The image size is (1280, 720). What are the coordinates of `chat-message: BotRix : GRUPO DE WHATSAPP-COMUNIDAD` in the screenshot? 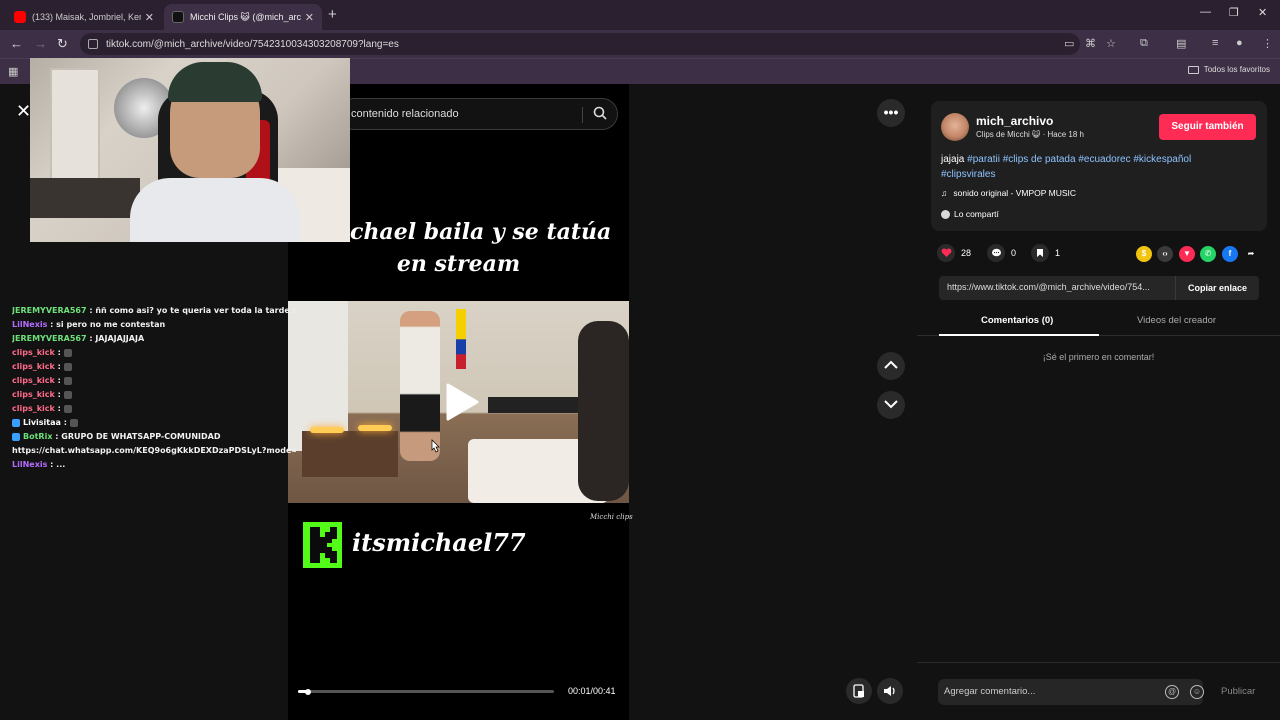 It's located at (154, 437).